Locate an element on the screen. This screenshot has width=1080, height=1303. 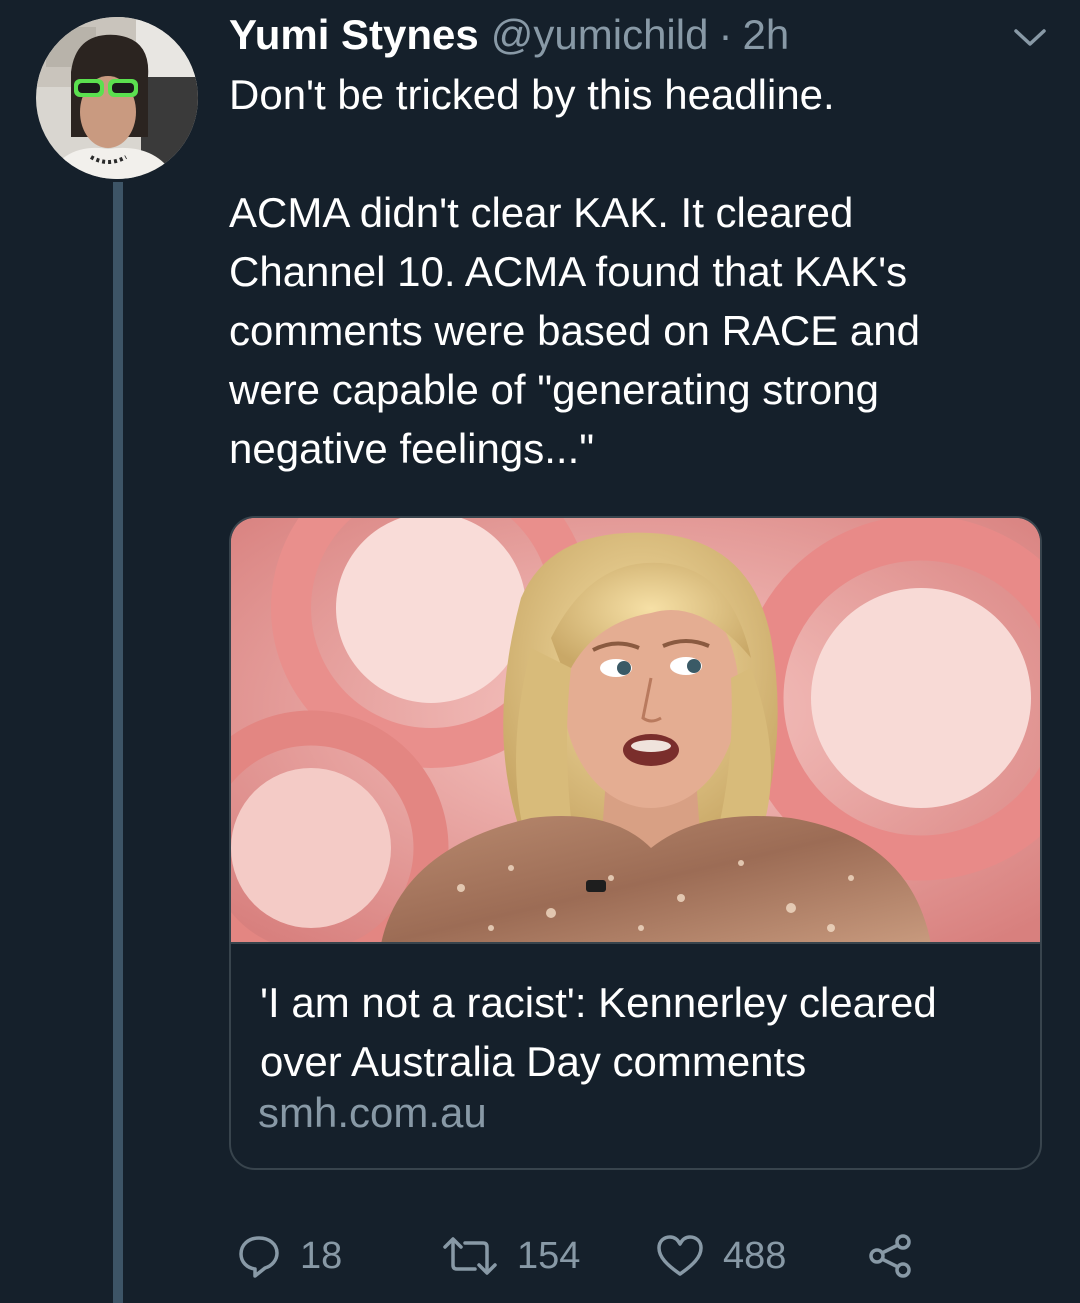
reply-count: 18 is located at coordinates (321, 1256).